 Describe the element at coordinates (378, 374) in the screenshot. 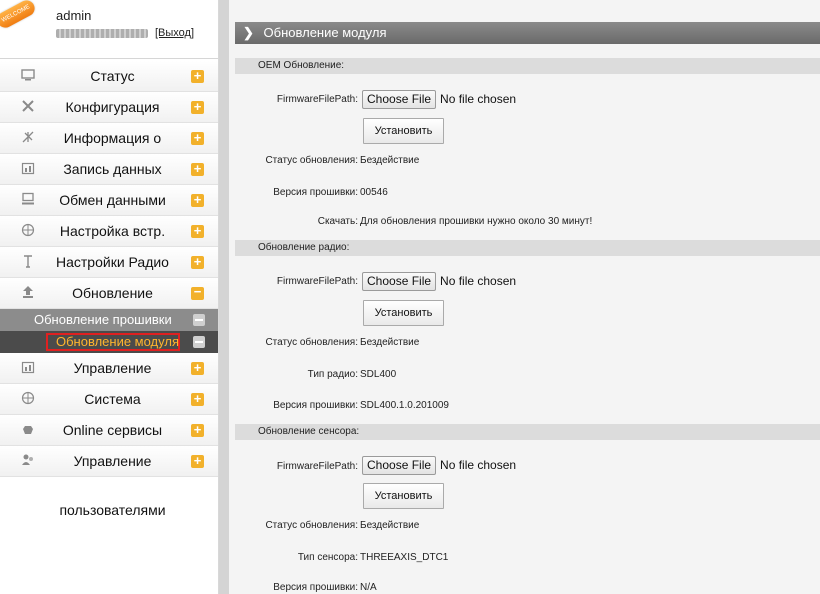

I see `radio-type-value: SDL400` at that location.